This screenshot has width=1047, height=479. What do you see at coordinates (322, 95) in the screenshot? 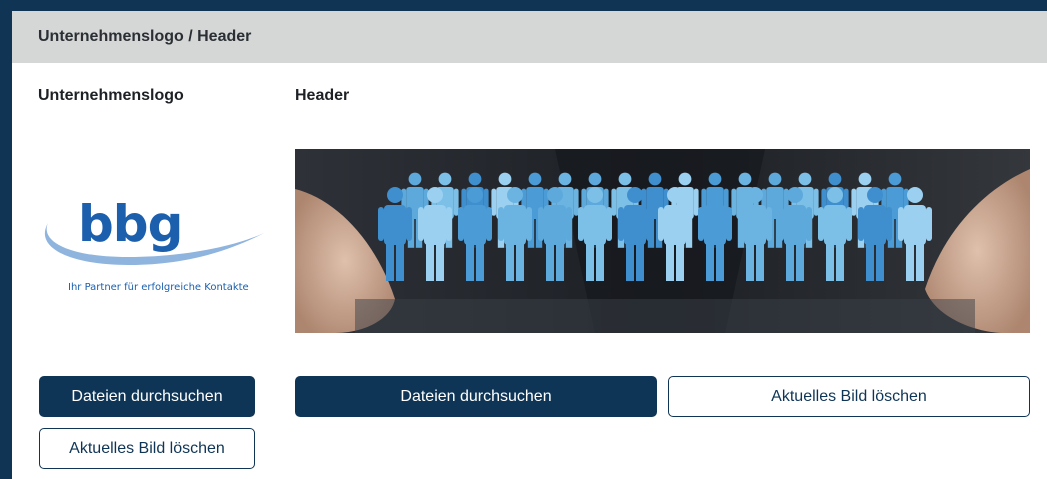
I see `header-section-label: Header` at bounding box center [322, 95].